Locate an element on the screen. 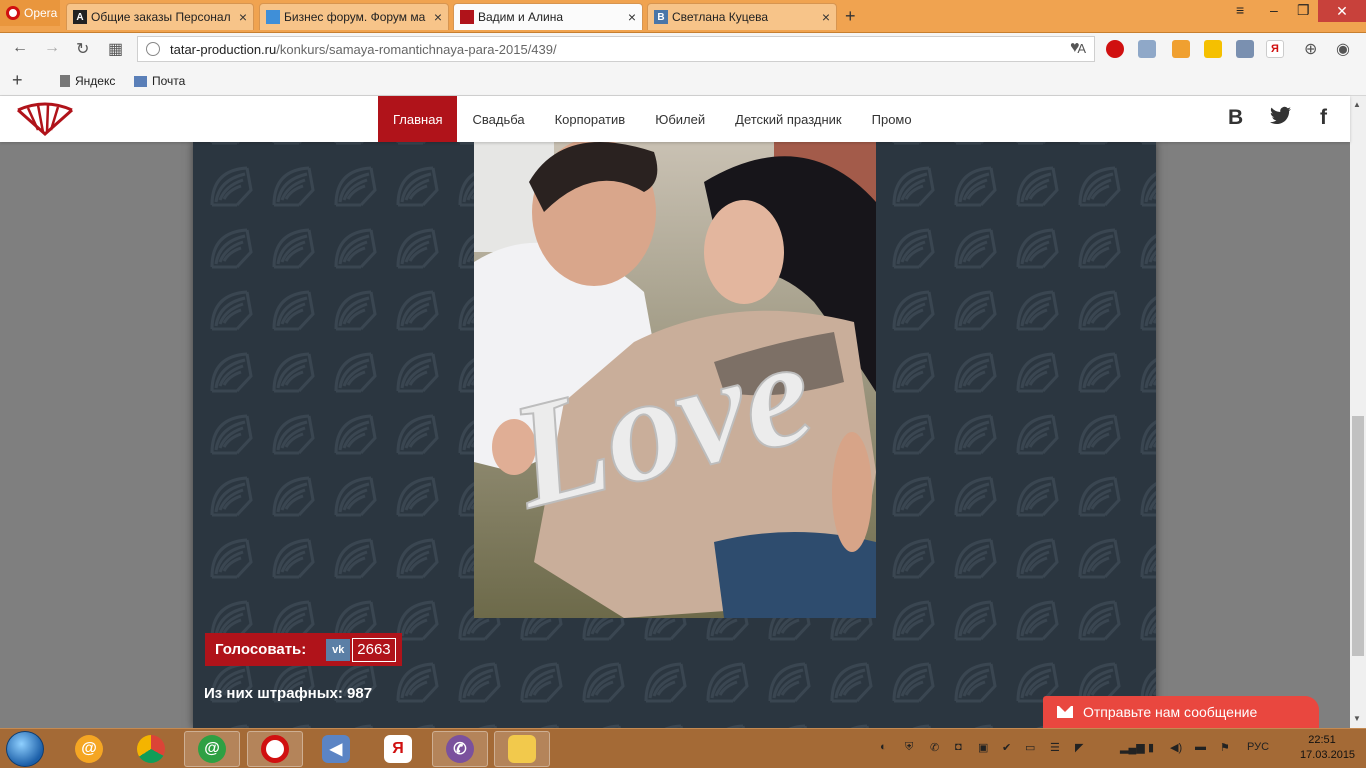  forward-button: → is located at coordinates (52, 48).